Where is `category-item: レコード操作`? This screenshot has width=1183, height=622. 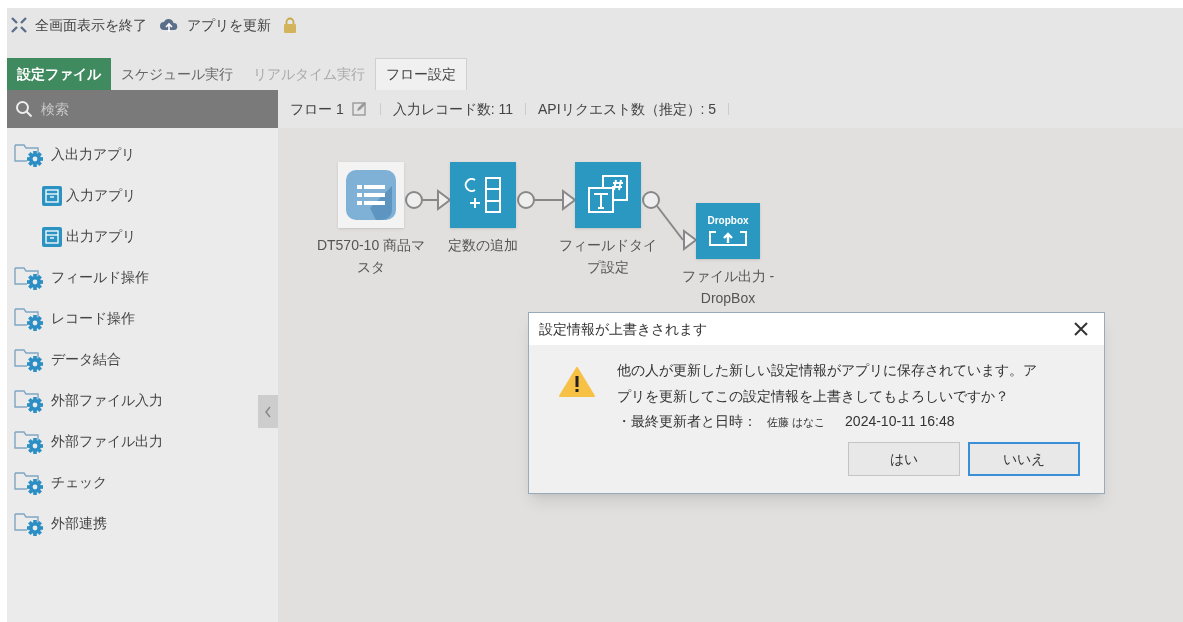 category-item: レコード操作 is located at coordinates (131, 318).